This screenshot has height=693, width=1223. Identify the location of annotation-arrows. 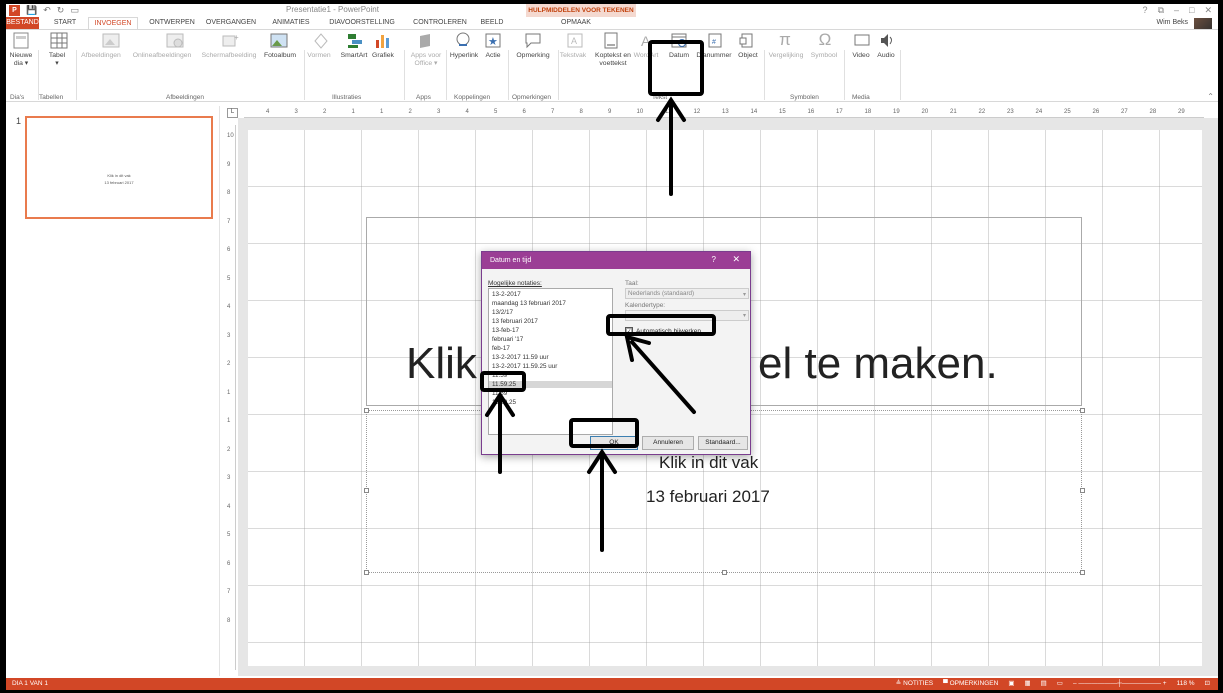
(590, 324).